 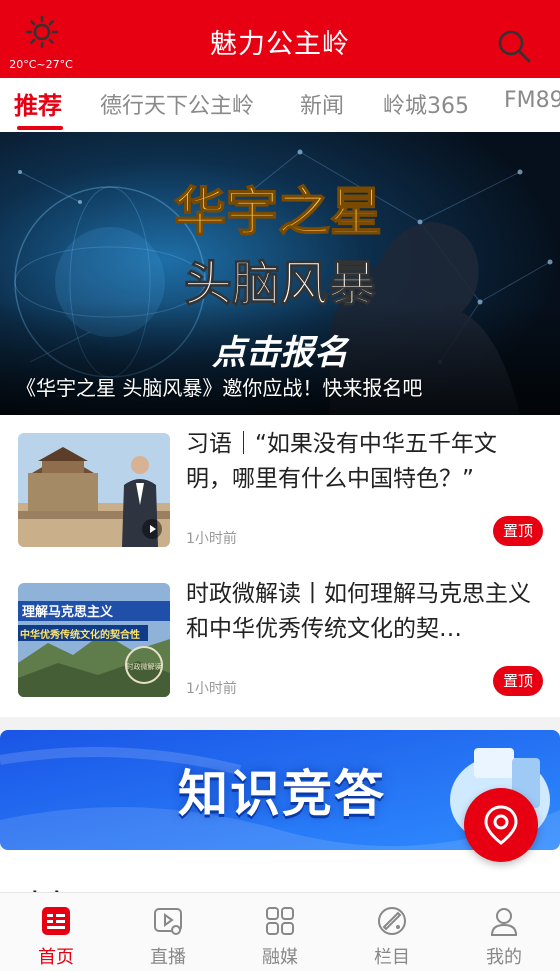 What do you see at coordinates (280, 284) in the screenshot?
I see `banner-subheadline: 头脑风暴` at bounding box center [280, 284].